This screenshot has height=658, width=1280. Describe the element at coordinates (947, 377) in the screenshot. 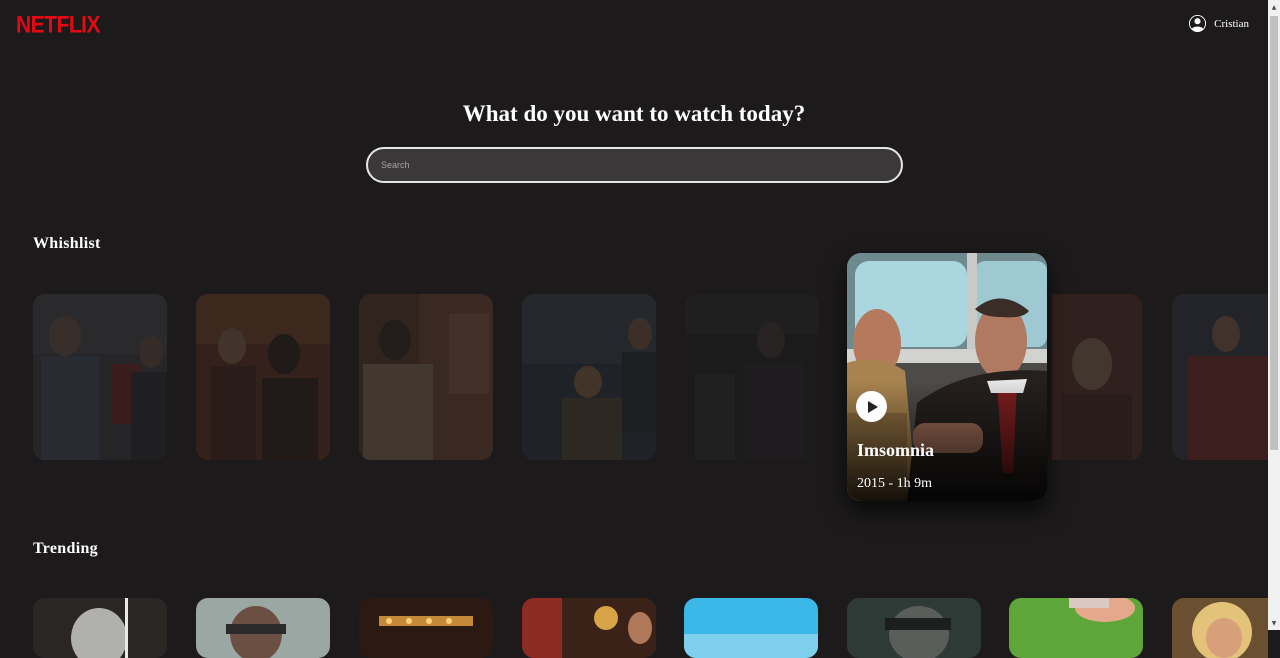

I see `featured-movie-card: Imsomnia 2015 - 1h 9m` at that location.